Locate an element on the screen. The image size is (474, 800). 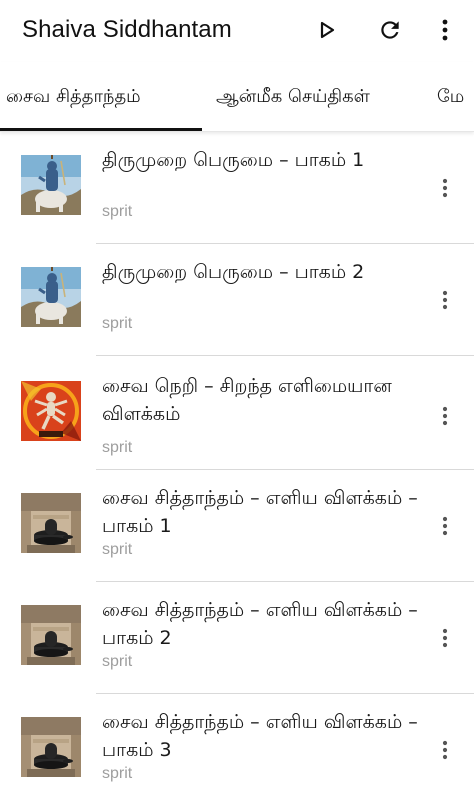
list-item: திருமுறை பெருமை – பாகம் 1 sprit is located at coordinates (237, 188).